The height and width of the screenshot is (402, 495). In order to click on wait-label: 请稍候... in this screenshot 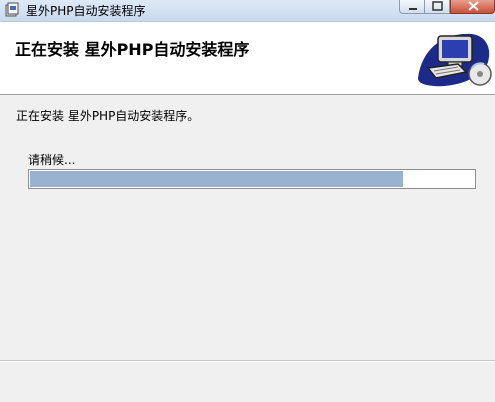, I will do `click(52, 160)`.